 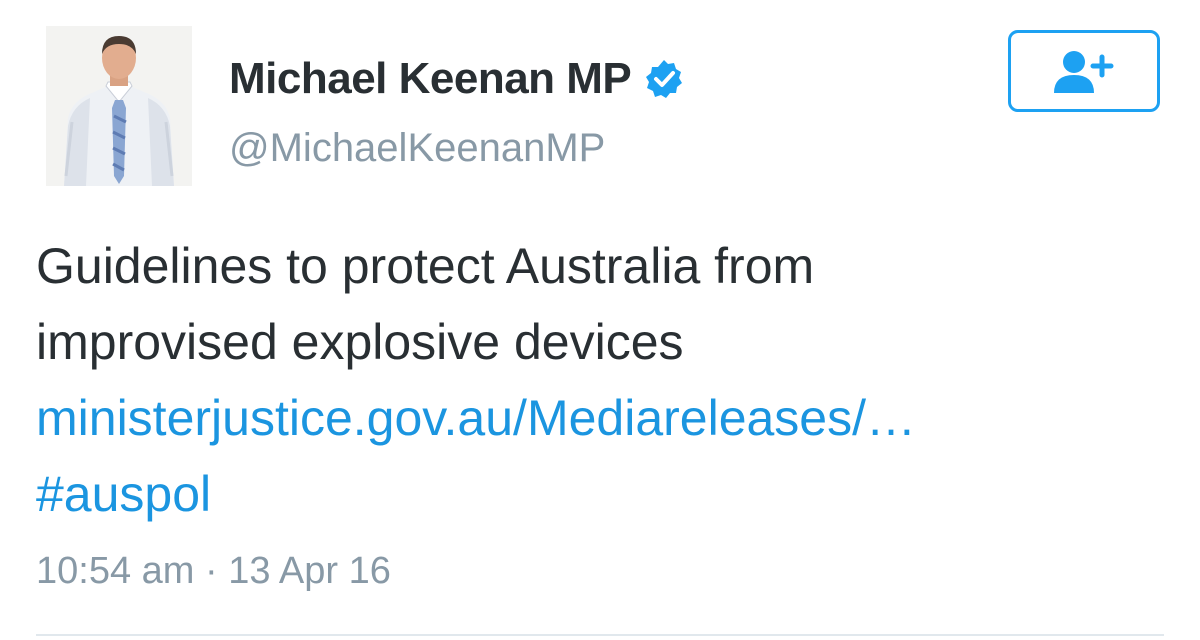 I want to click on hashtag-link: #auspol, so click(x=596, y=494).